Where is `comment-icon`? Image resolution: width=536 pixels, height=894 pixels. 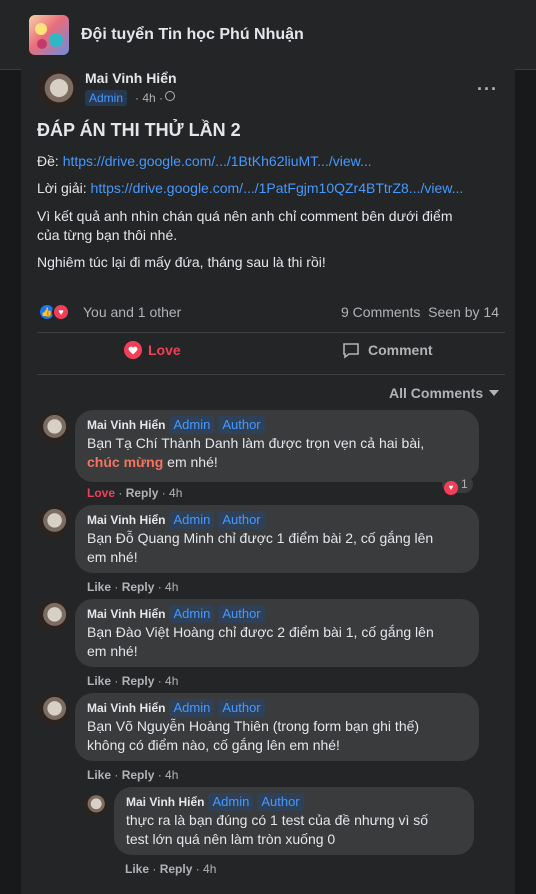
comment-icon is located at coordinates (351, 351).